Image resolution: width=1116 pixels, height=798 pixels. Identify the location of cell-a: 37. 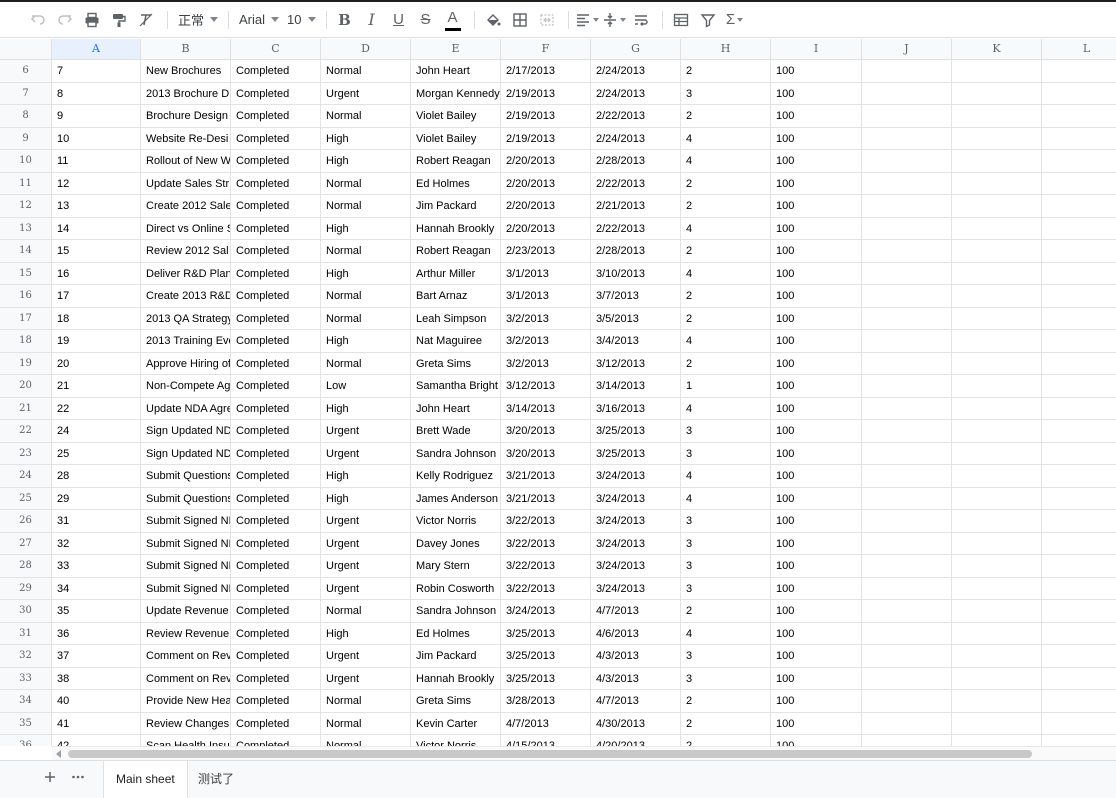
(96, 656).